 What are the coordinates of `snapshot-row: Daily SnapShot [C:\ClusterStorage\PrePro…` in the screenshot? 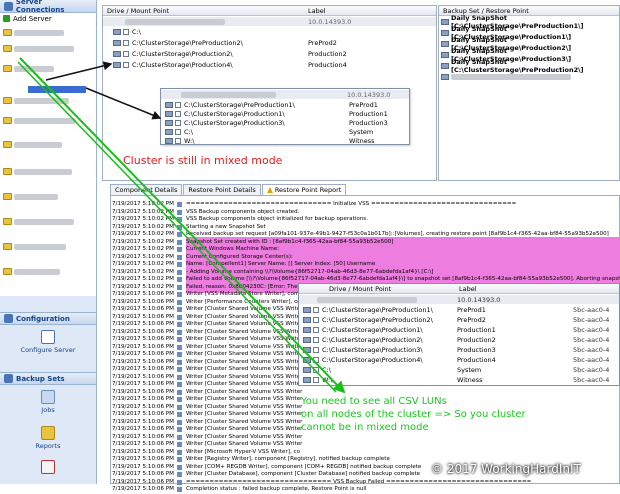 It's located at (530, 66).